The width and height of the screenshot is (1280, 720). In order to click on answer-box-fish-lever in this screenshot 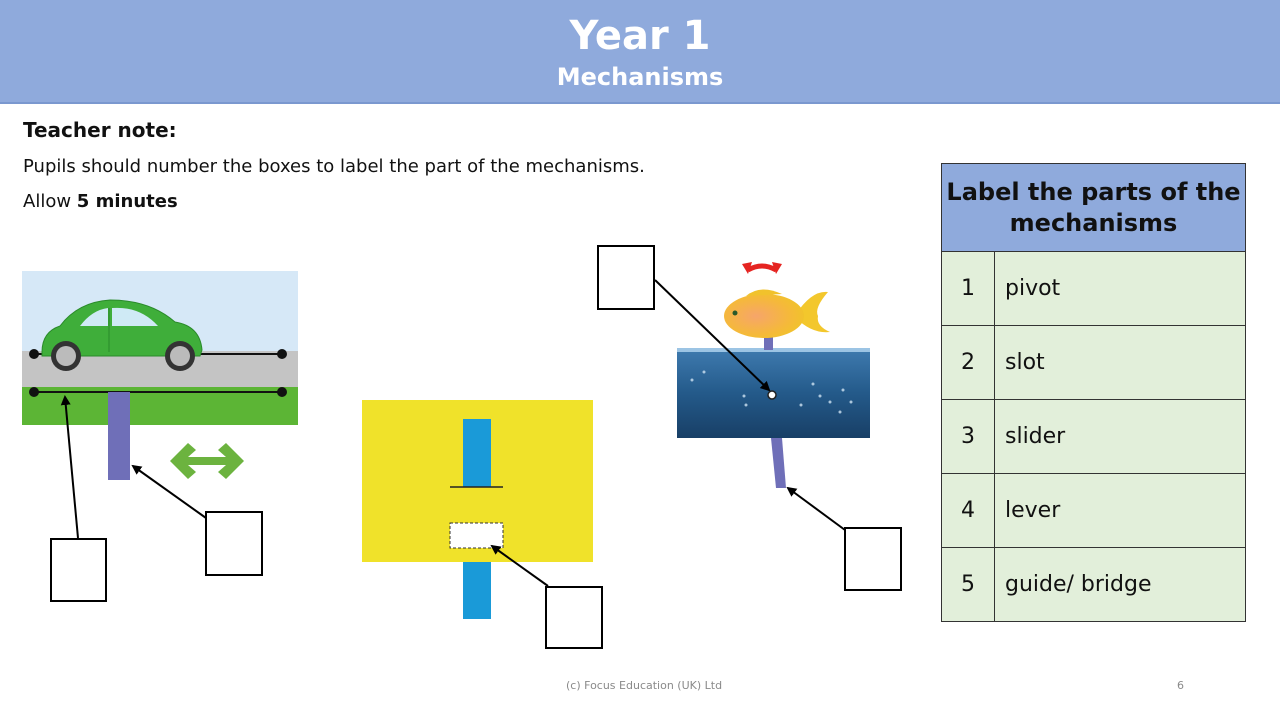, I will do `click(873, 559)`.